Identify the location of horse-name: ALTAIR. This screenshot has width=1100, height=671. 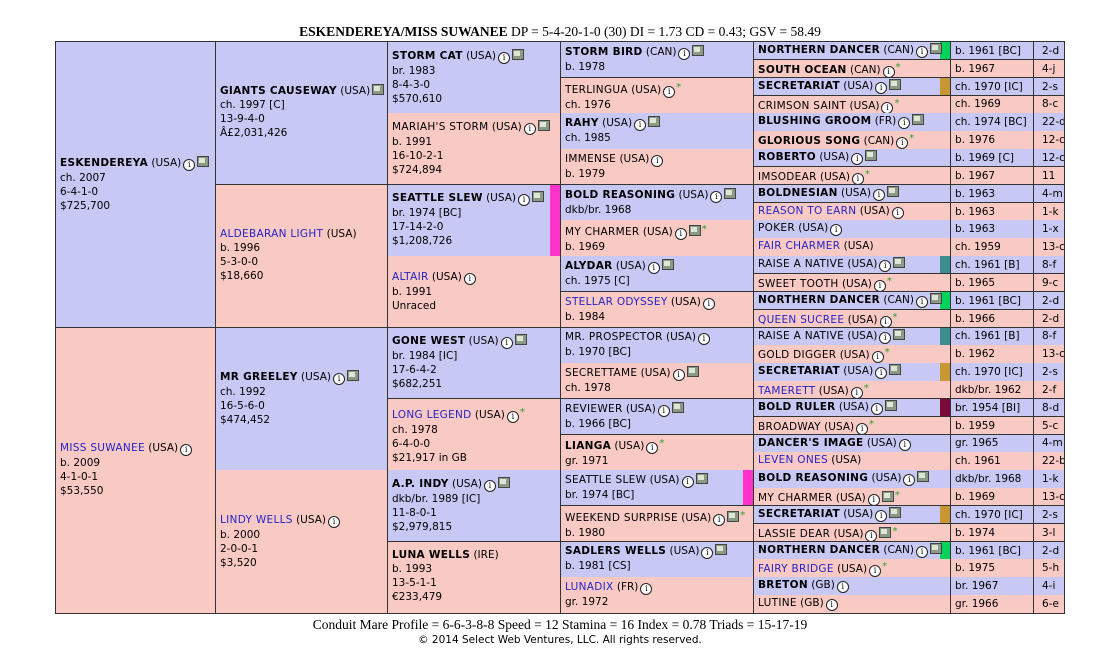
(410, 277).